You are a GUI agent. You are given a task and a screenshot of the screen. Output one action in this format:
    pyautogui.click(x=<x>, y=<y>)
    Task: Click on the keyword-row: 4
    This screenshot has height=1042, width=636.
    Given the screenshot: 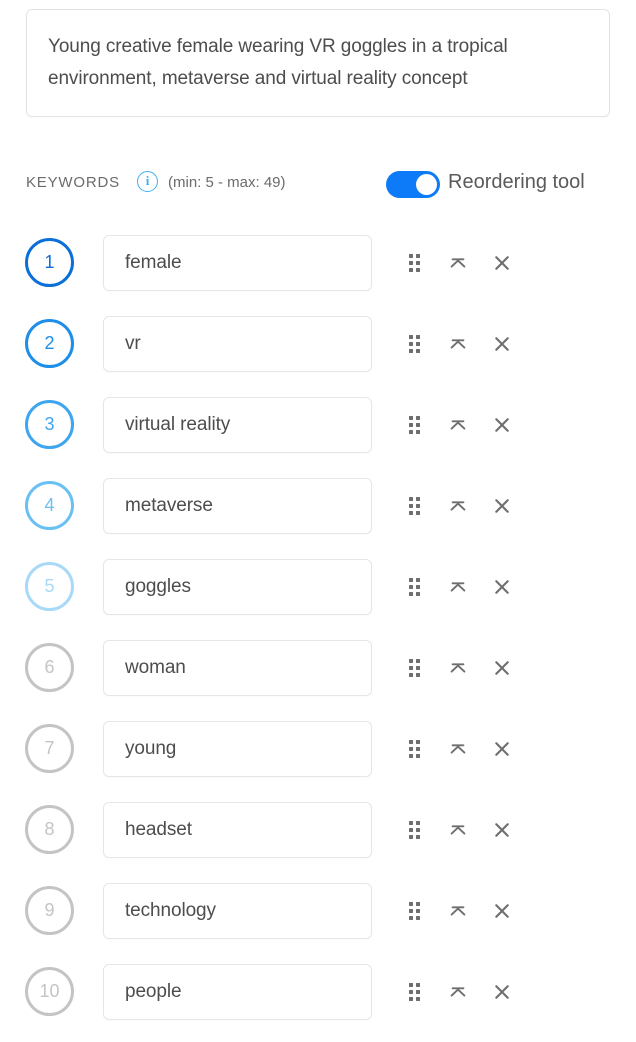 What is the action you would take?
    pyautogui.click(x=318, y=515)
    